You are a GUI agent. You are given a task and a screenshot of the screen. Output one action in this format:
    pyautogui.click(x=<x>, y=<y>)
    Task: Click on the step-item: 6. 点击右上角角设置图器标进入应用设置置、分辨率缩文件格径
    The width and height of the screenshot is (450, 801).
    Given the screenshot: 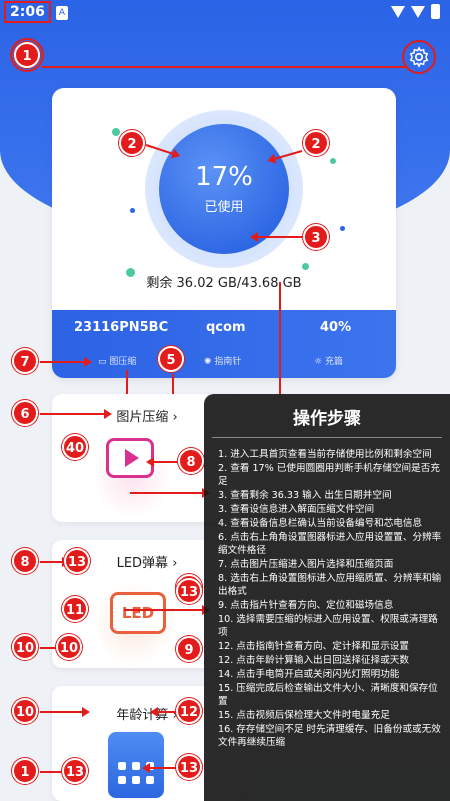 What is the action you would take?
    pyautogui.click(x=330, y=544)
    